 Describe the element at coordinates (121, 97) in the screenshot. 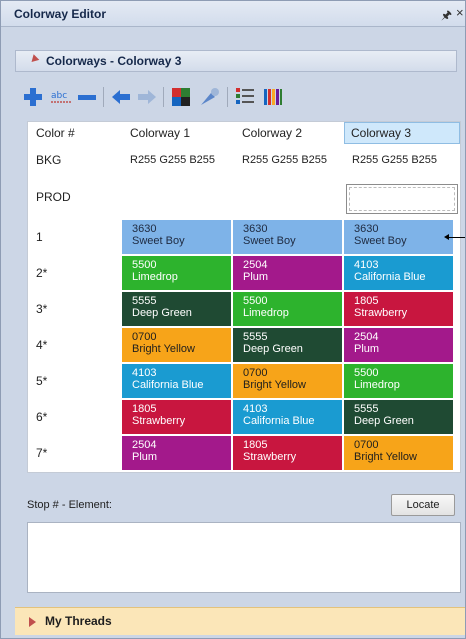

I see `arrow-left-icon` at that location.